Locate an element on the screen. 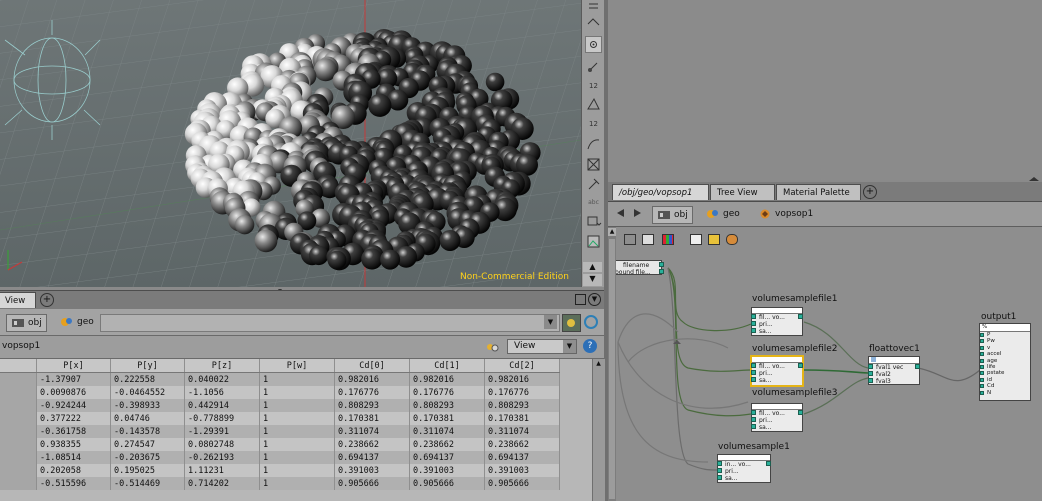 Image resolution: width=1042 pixels, height=501 pixels. tab-material-palette: Material Palette × is located at coordinates (818, 199).